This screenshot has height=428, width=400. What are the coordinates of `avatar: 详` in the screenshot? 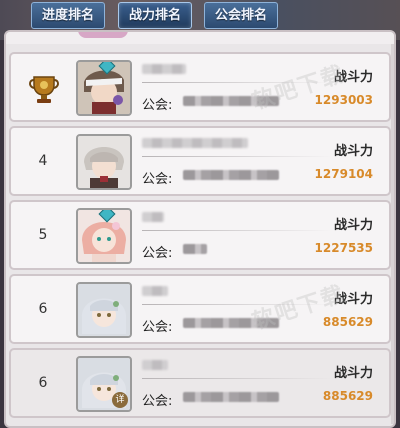 It's located at (104, 384).